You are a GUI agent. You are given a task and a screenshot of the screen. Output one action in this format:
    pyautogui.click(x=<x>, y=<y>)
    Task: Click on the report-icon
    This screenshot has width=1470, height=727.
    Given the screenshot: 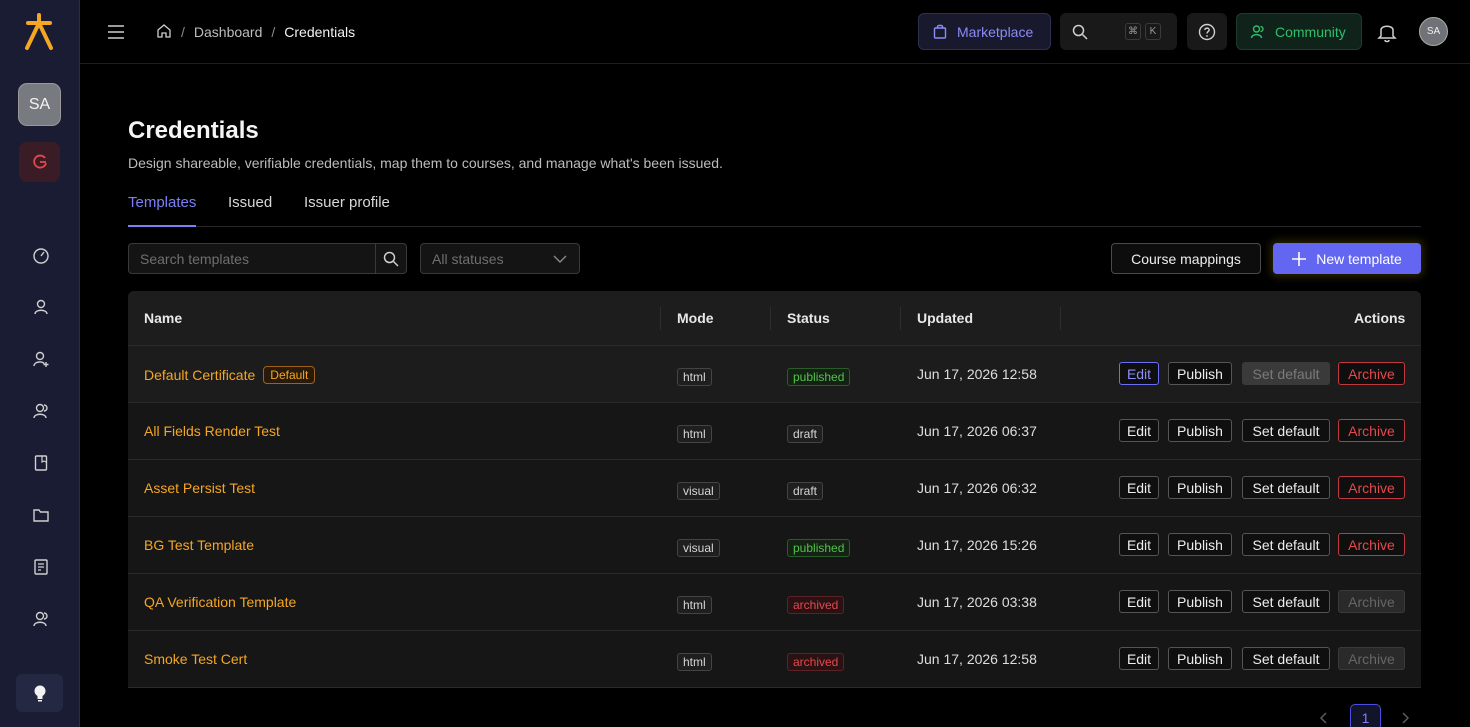 What is the action you would take?
    pyautogui.click(x=41, y=567)
    